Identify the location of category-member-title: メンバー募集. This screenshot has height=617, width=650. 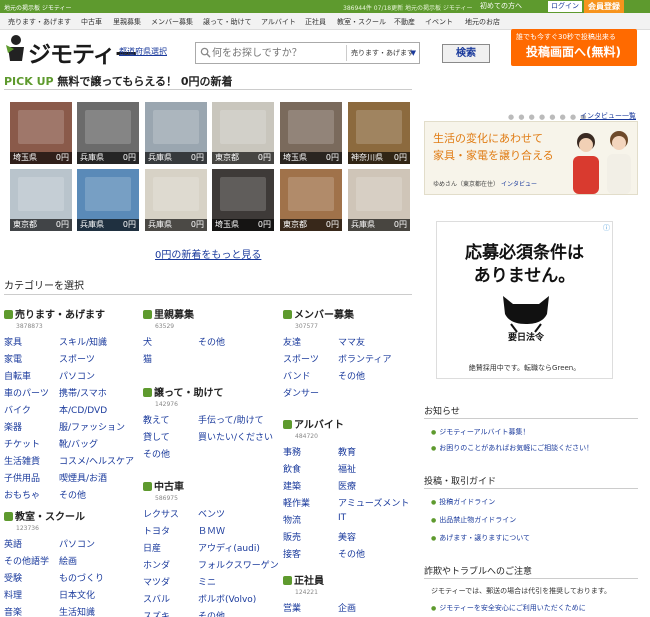
(350, 313).